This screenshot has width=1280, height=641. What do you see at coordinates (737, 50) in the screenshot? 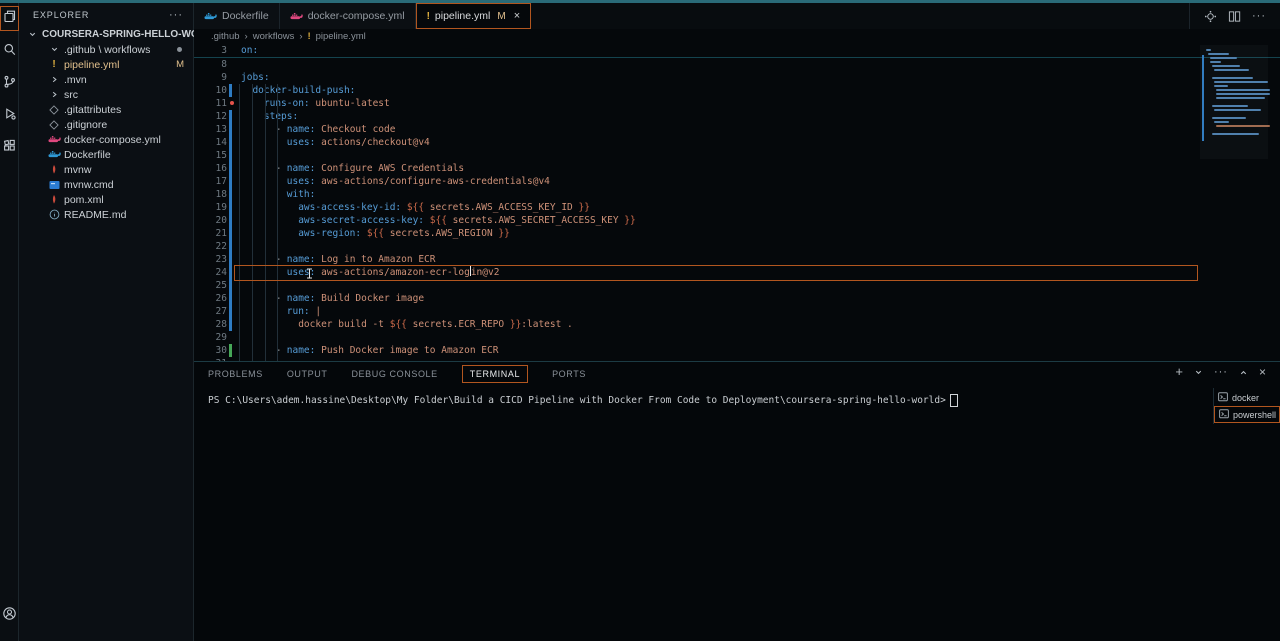
I see `sticky-scroll-line: 3 on:` at bounding box center [737, 50].